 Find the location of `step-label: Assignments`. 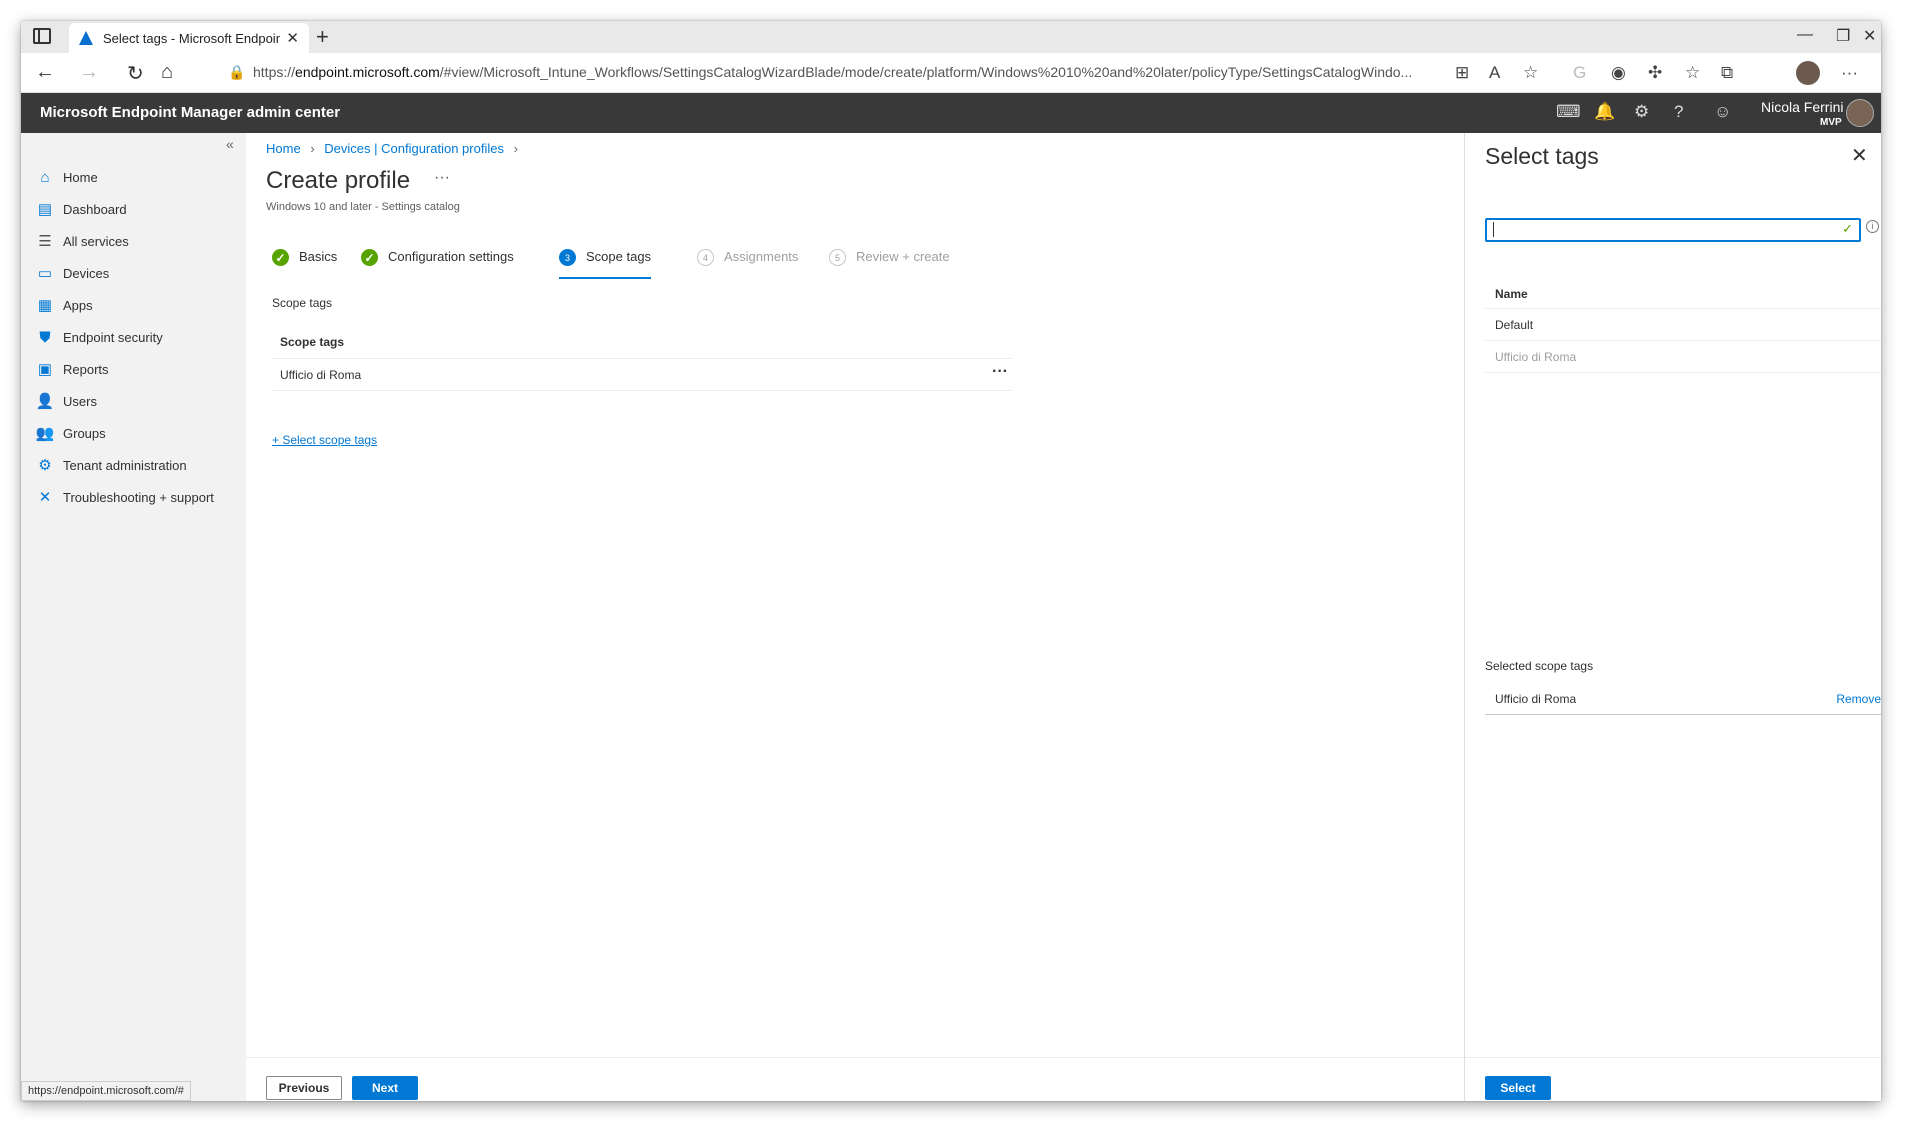

step-label: Assignments is located at coordinates (761, 256).